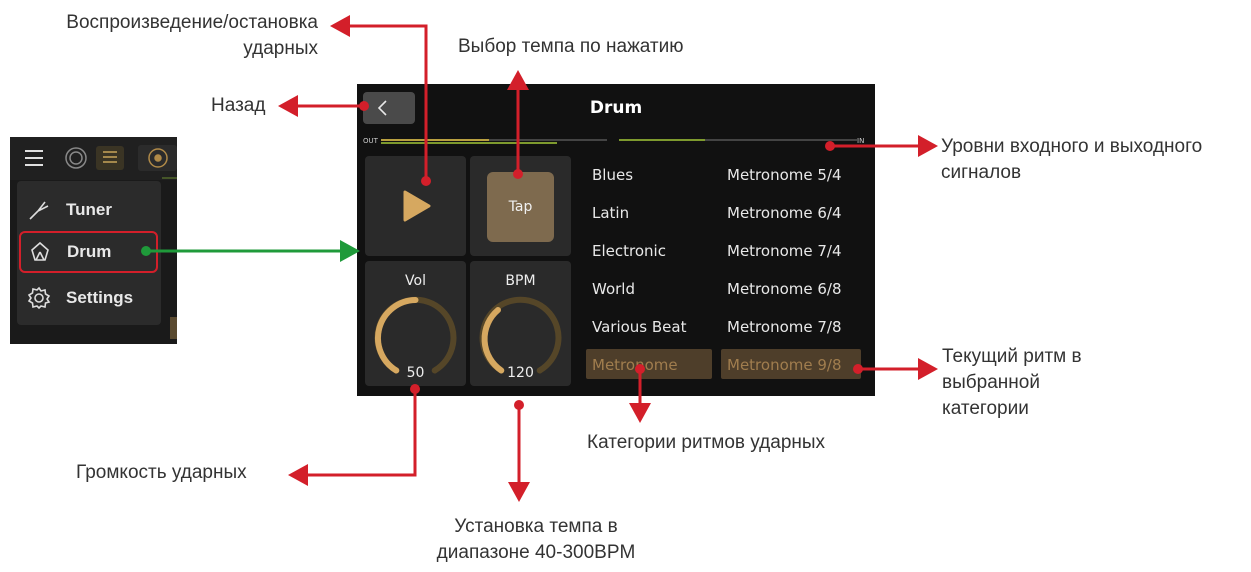 Image resolution: width=1251 pixels, height=572 pixels. I want to click on dot-volume, so click(415, 389).